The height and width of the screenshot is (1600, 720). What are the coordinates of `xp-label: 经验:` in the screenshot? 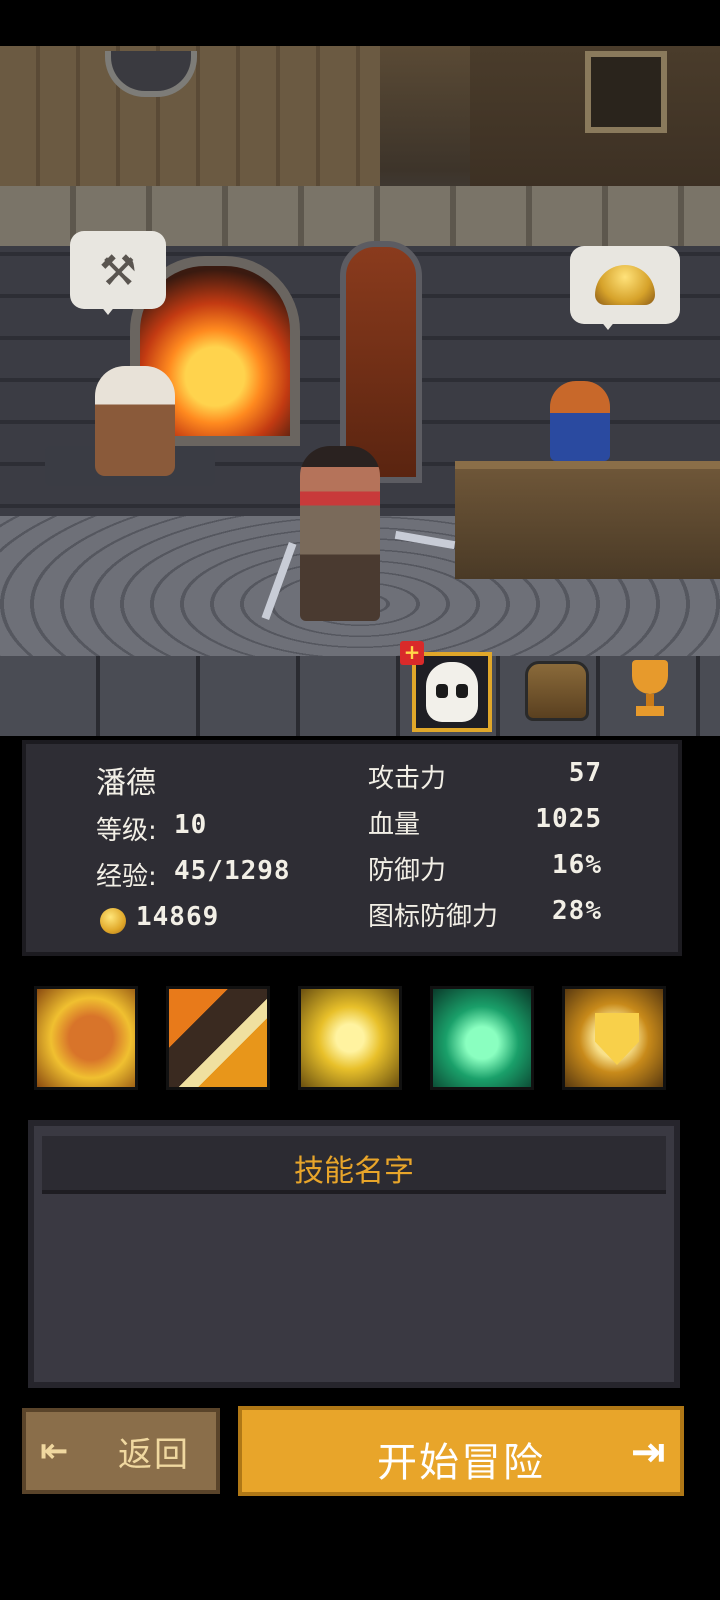 It's located at (126, 877).